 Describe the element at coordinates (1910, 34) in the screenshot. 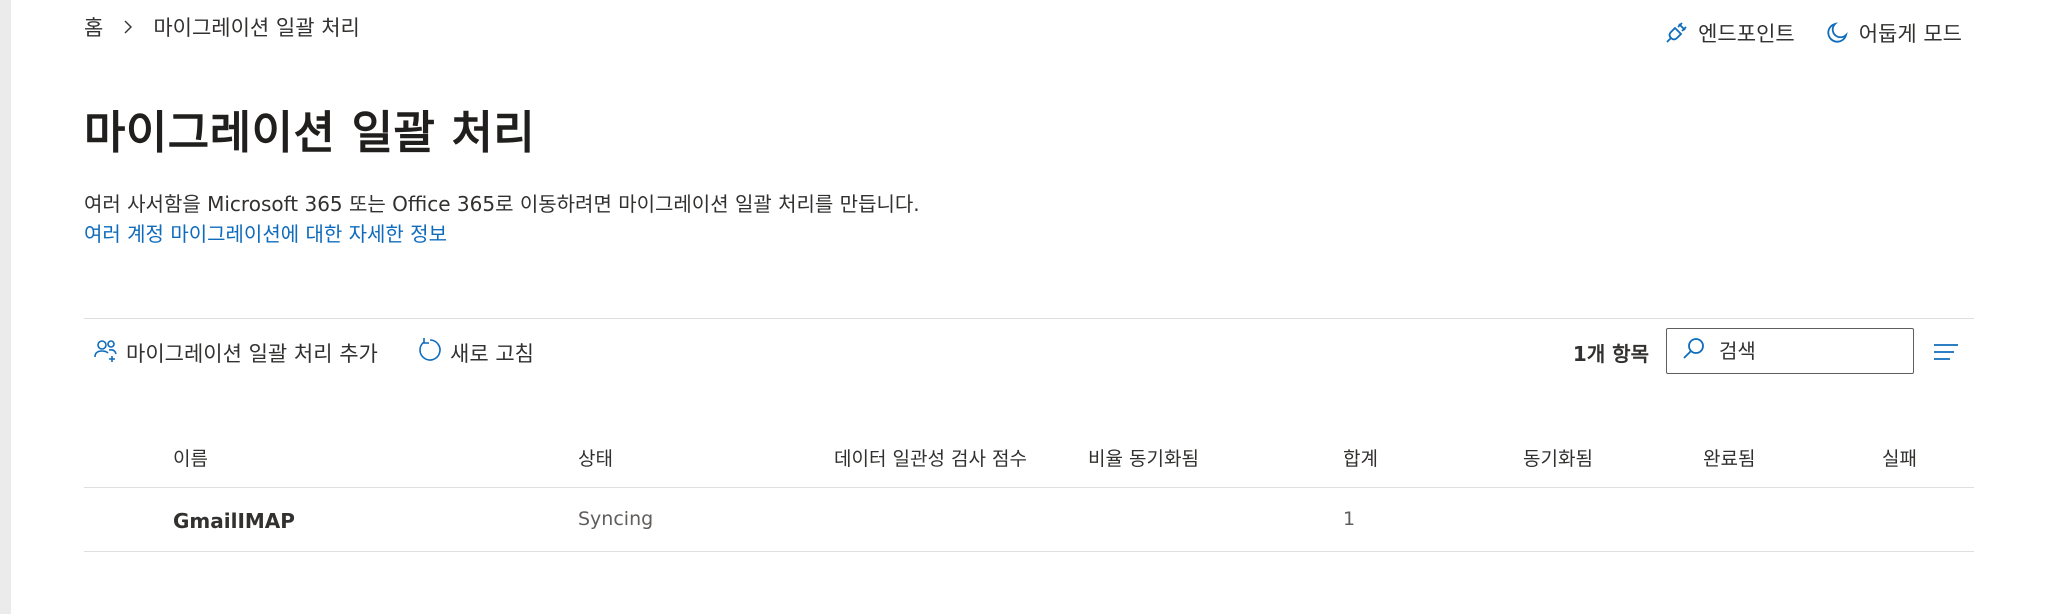

I see `dark-mode-label: 어둡게 모드` at that location.